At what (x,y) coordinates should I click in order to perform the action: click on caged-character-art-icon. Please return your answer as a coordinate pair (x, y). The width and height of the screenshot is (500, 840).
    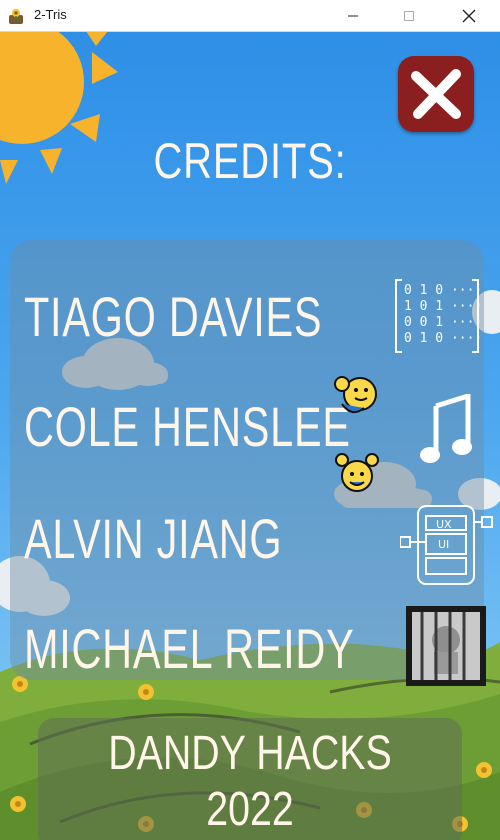
    Looking at the image, I should click on (446, 646).